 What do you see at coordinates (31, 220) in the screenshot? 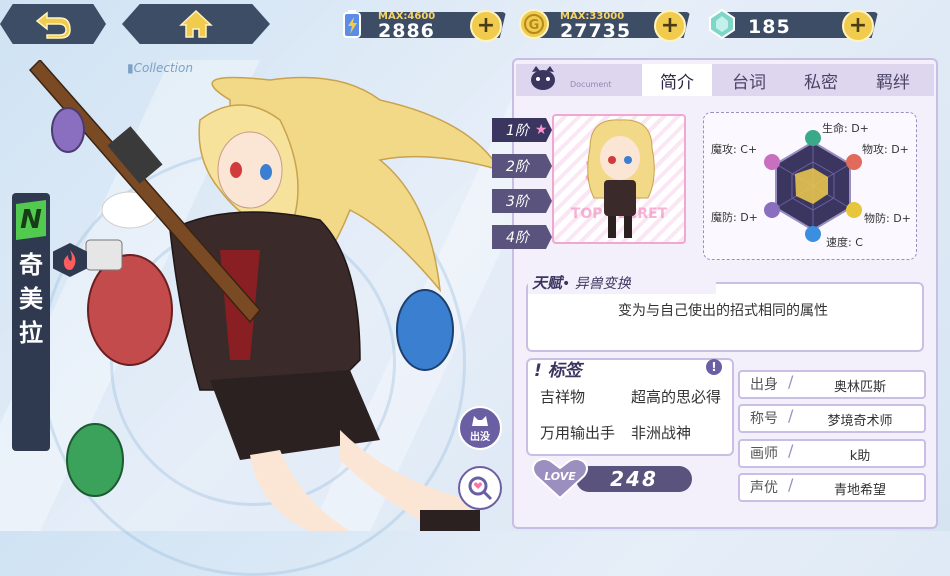
I see `rarity-badge: N` at bounding box center [31, 220].